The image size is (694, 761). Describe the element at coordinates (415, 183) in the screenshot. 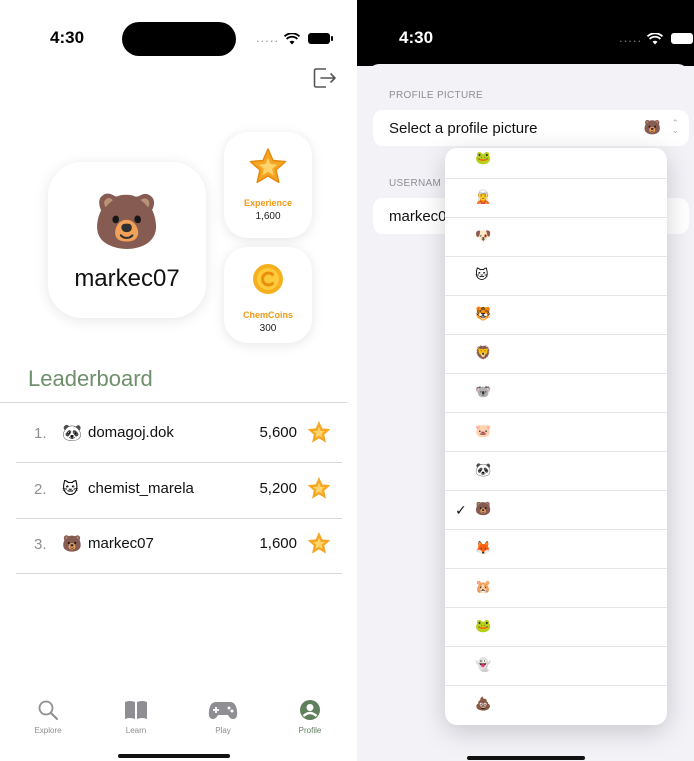

I see `section-header-username: USERNAM` at that location.